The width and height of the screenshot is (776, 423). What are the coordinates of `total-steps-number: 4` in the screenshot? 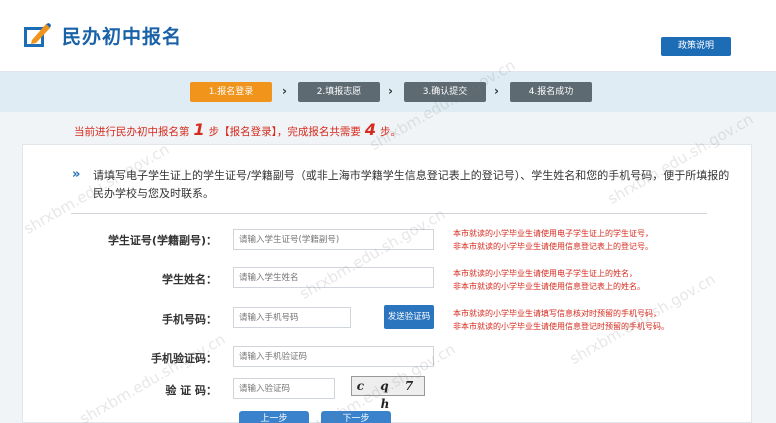 It's located at (370, 129).